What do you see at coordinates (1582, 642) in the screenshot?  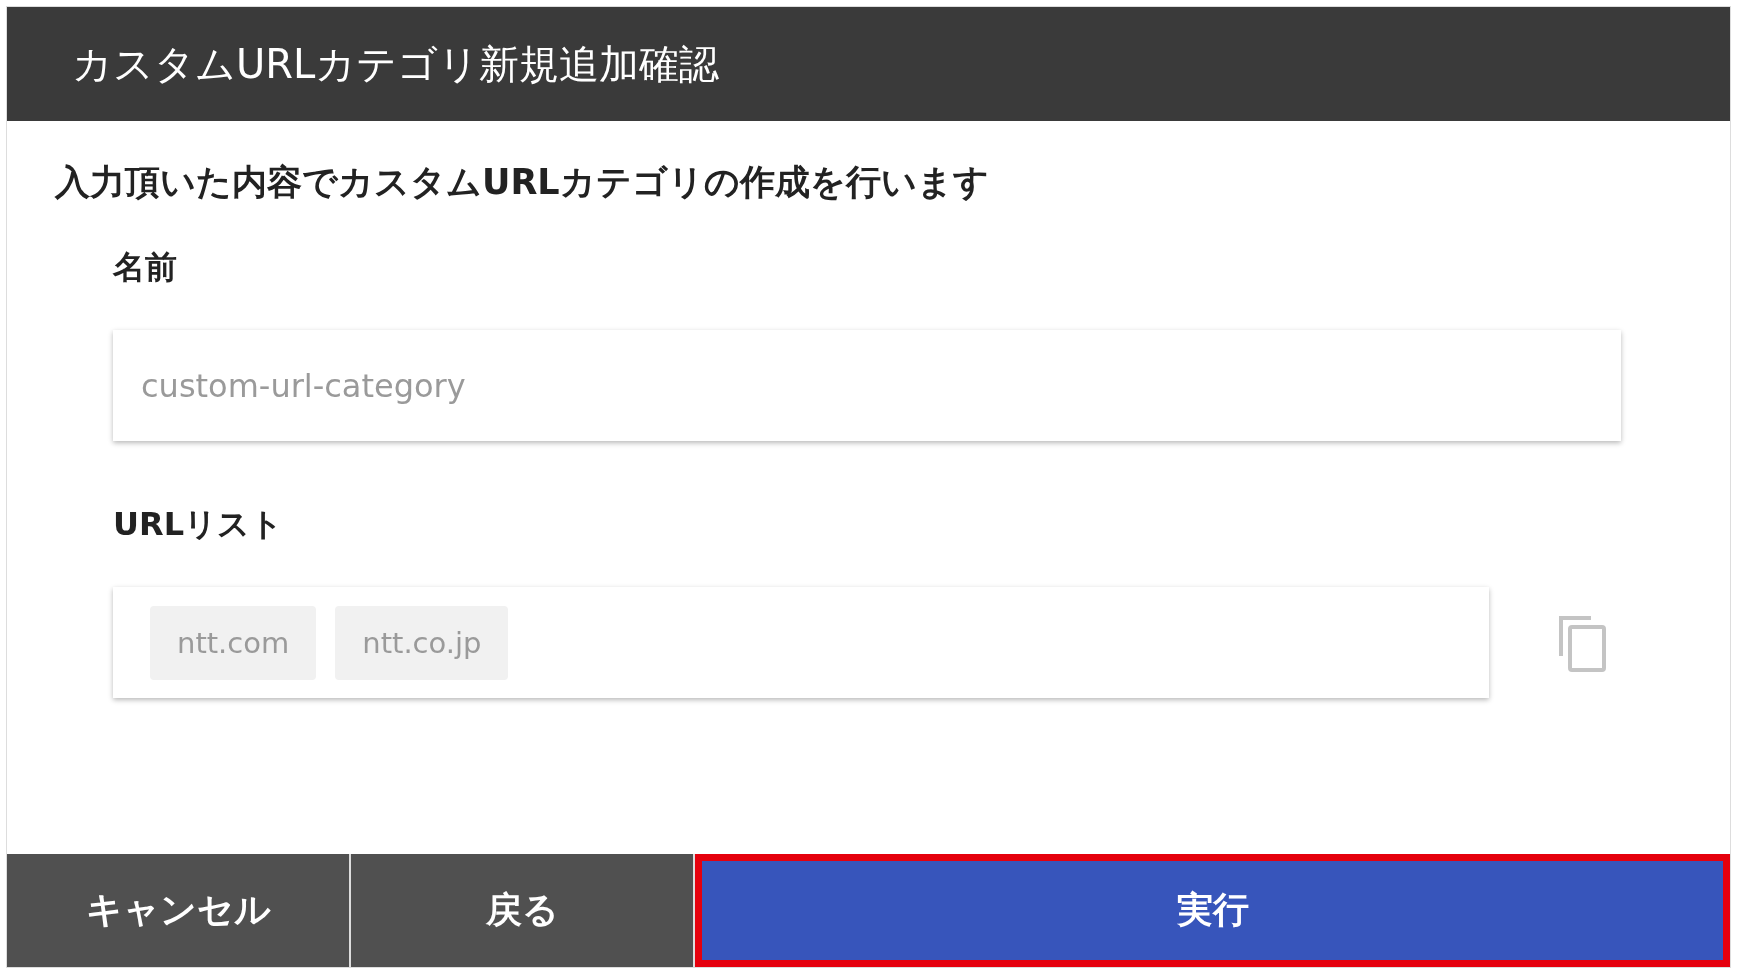 I see `copy-icon` at bounding box center [1582, 642].